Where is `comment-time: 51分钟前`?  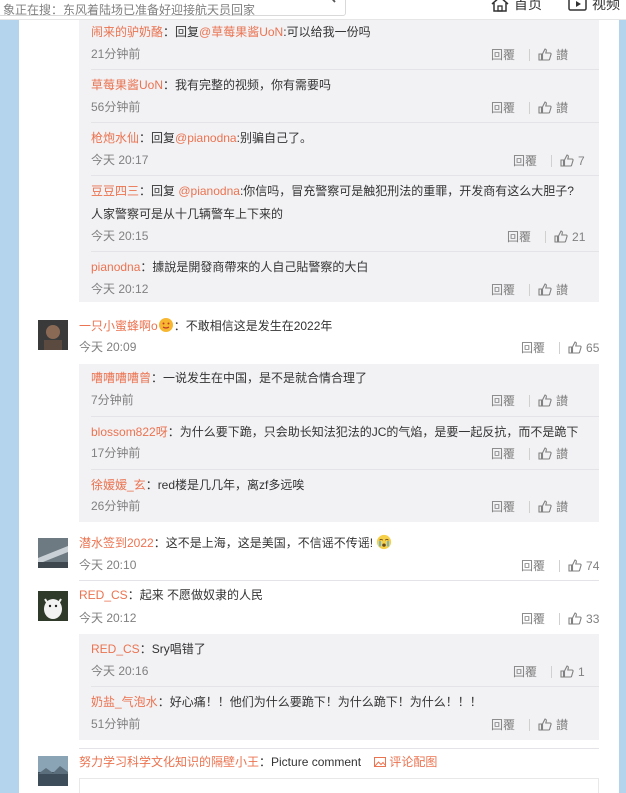
comment-time: 51分钟前 is located at coordinates (116, 724).